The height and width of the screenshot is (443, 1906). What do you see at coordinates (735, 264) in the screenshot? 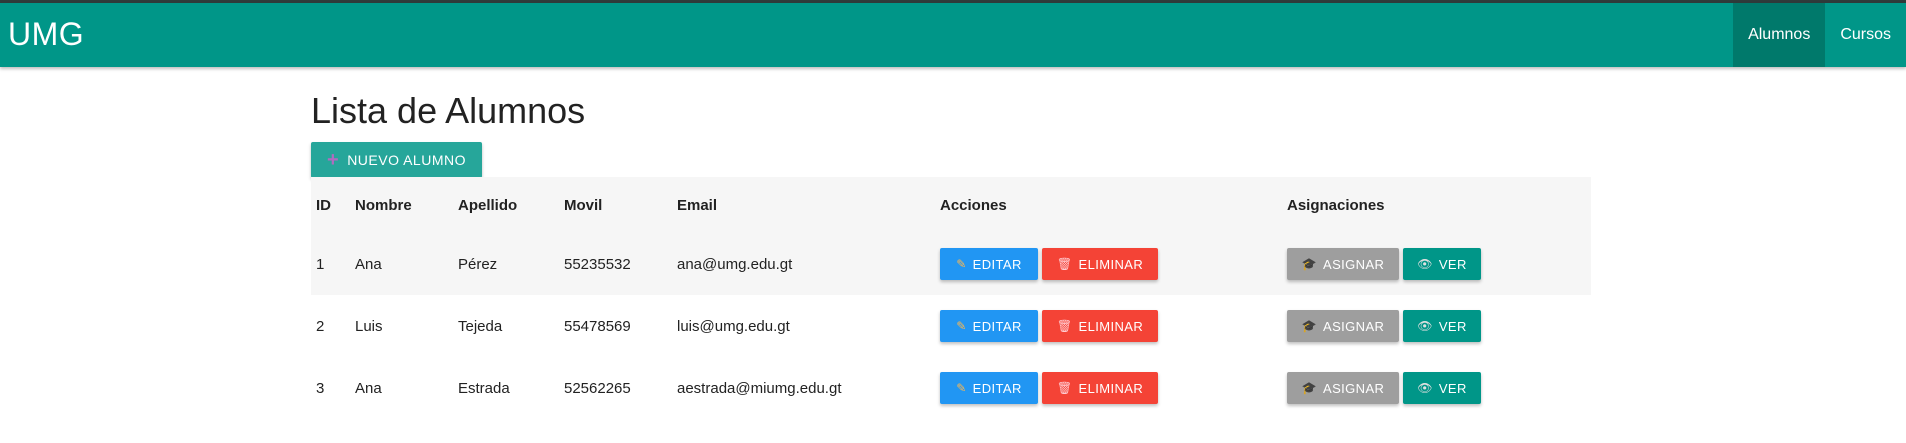
I see `cell-email: ana@umg.edu.gt` at bounding box center [735, 264].